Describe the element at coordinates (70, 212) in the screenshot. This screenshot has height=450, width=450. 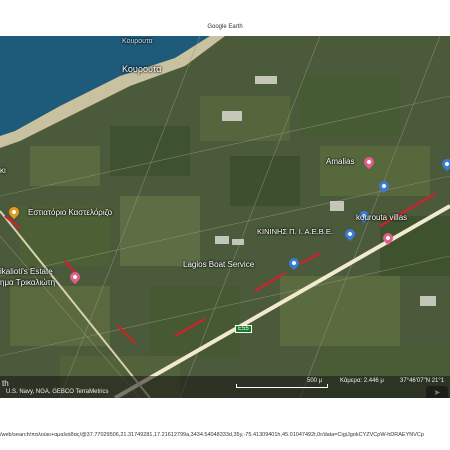
I see `restaurant-label: Εστιατόριο Καστελόριζο` at that location.